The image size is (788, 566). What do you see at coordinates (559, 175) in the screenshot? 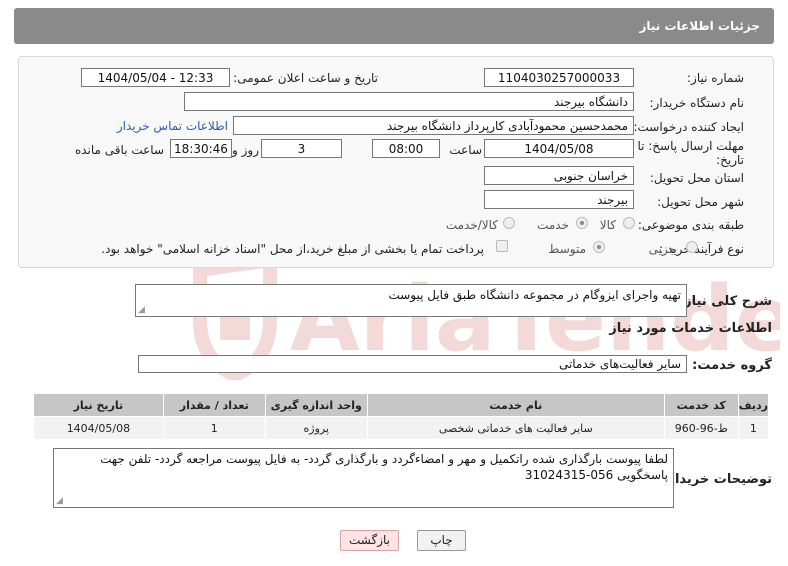
I see `province-field: خراسان جنوبی` at bounding box center [559, 175].